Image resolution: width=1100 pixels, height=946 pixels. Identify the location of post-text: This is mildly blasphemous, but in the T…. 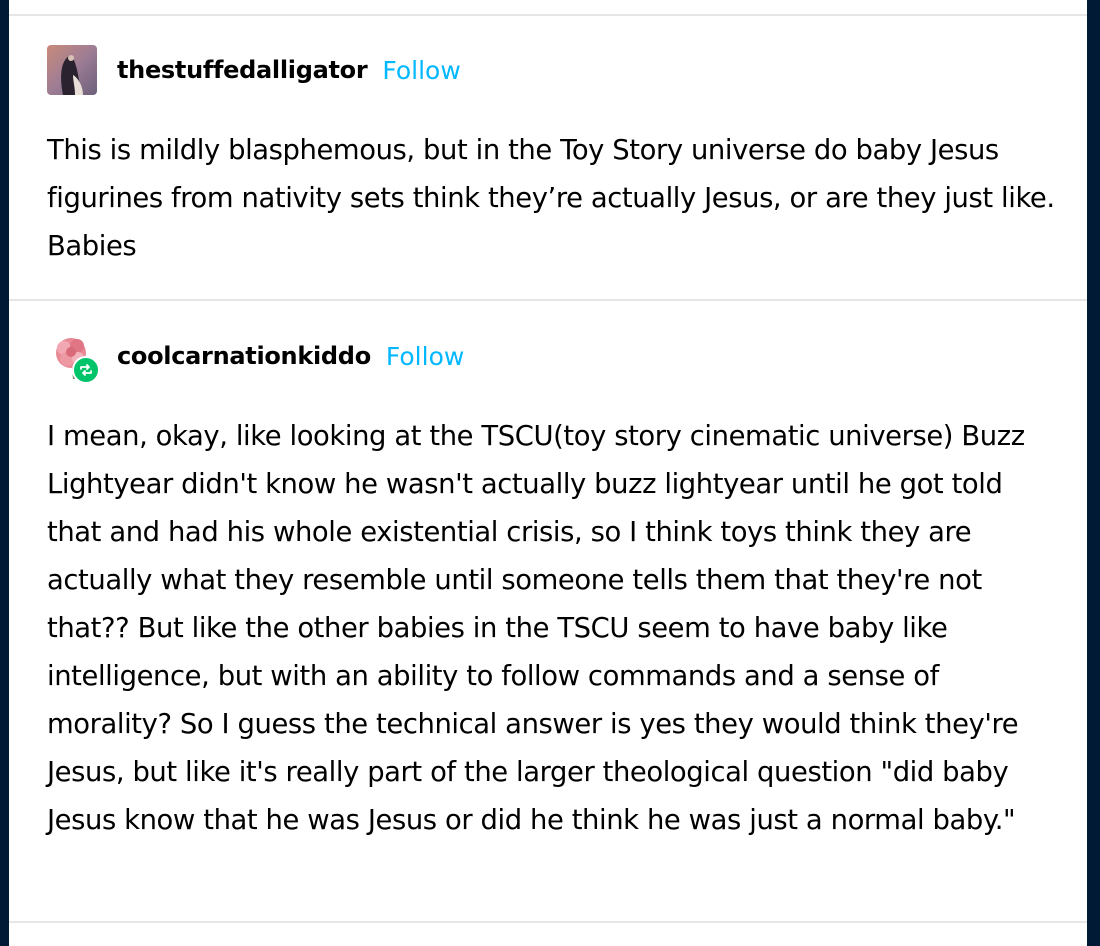
(551, 198).